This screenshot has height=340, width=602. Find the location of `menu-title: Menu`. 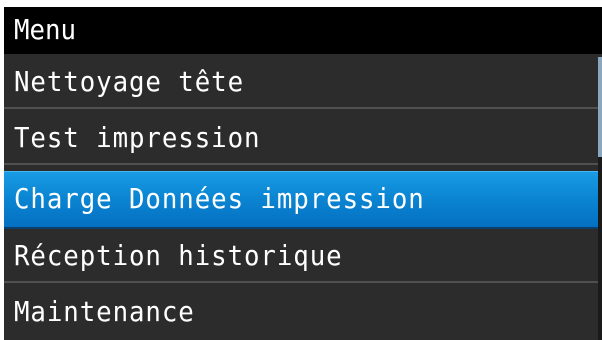

menu-title: Menu is located at coordinates (45, 29).